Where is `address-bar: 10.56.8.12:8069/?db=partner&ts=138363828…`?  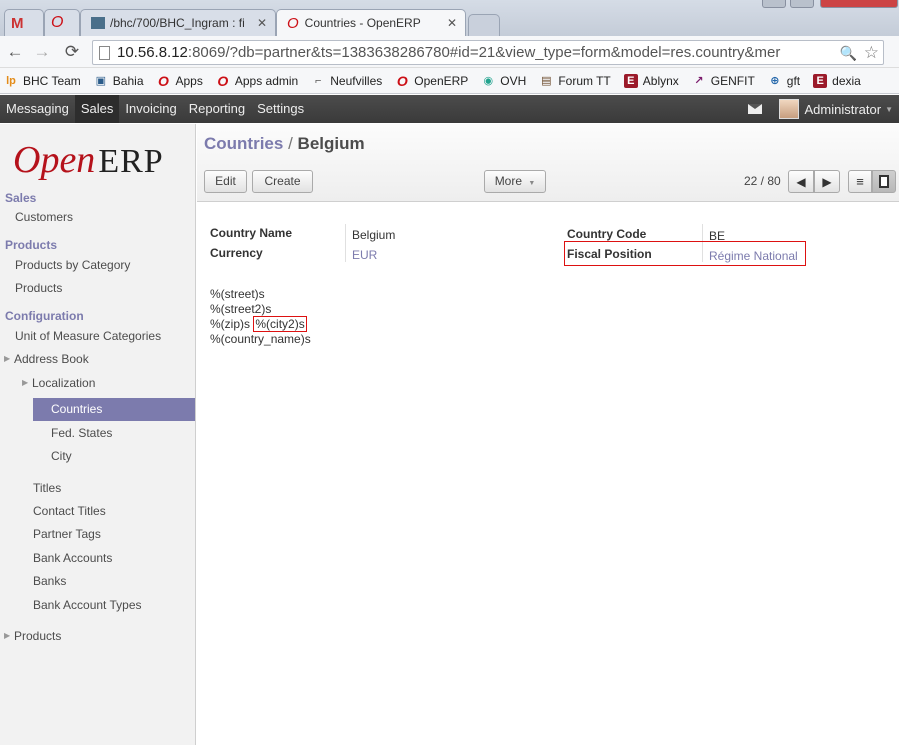 address-bar: 10.56.8.12:8069/?db=partner&ts=138363828… is located at coordinates (488, 52).